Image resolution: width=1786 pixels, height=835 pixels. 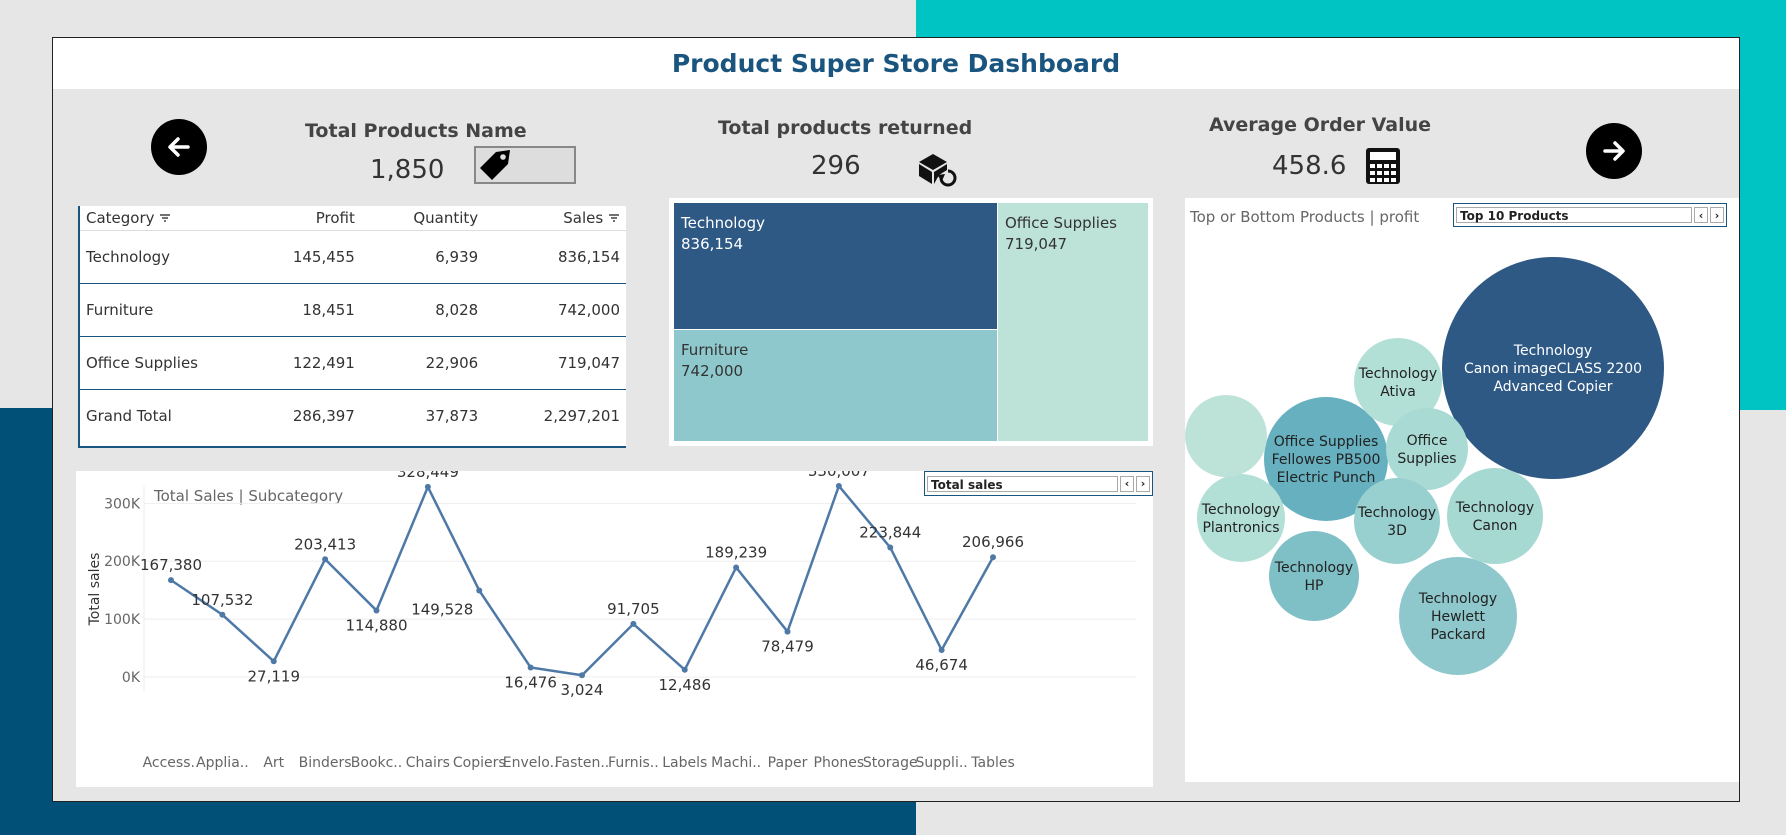 What do you see at coordinates (353, 257) in the screenshot?
I see `table-row: Technology 145,455 6,939 836,154` at bounding box center [353, 257].